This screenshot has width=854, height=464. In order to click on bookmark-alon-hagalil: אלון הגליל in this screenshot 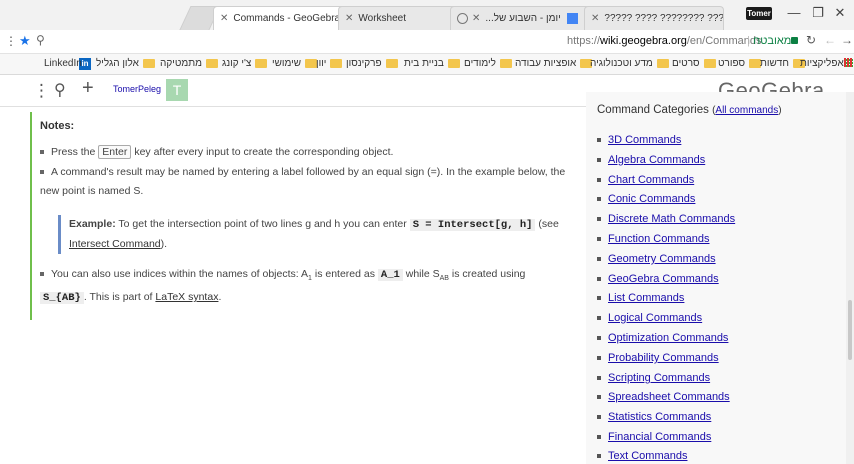, I will do `click(125, 63)`.